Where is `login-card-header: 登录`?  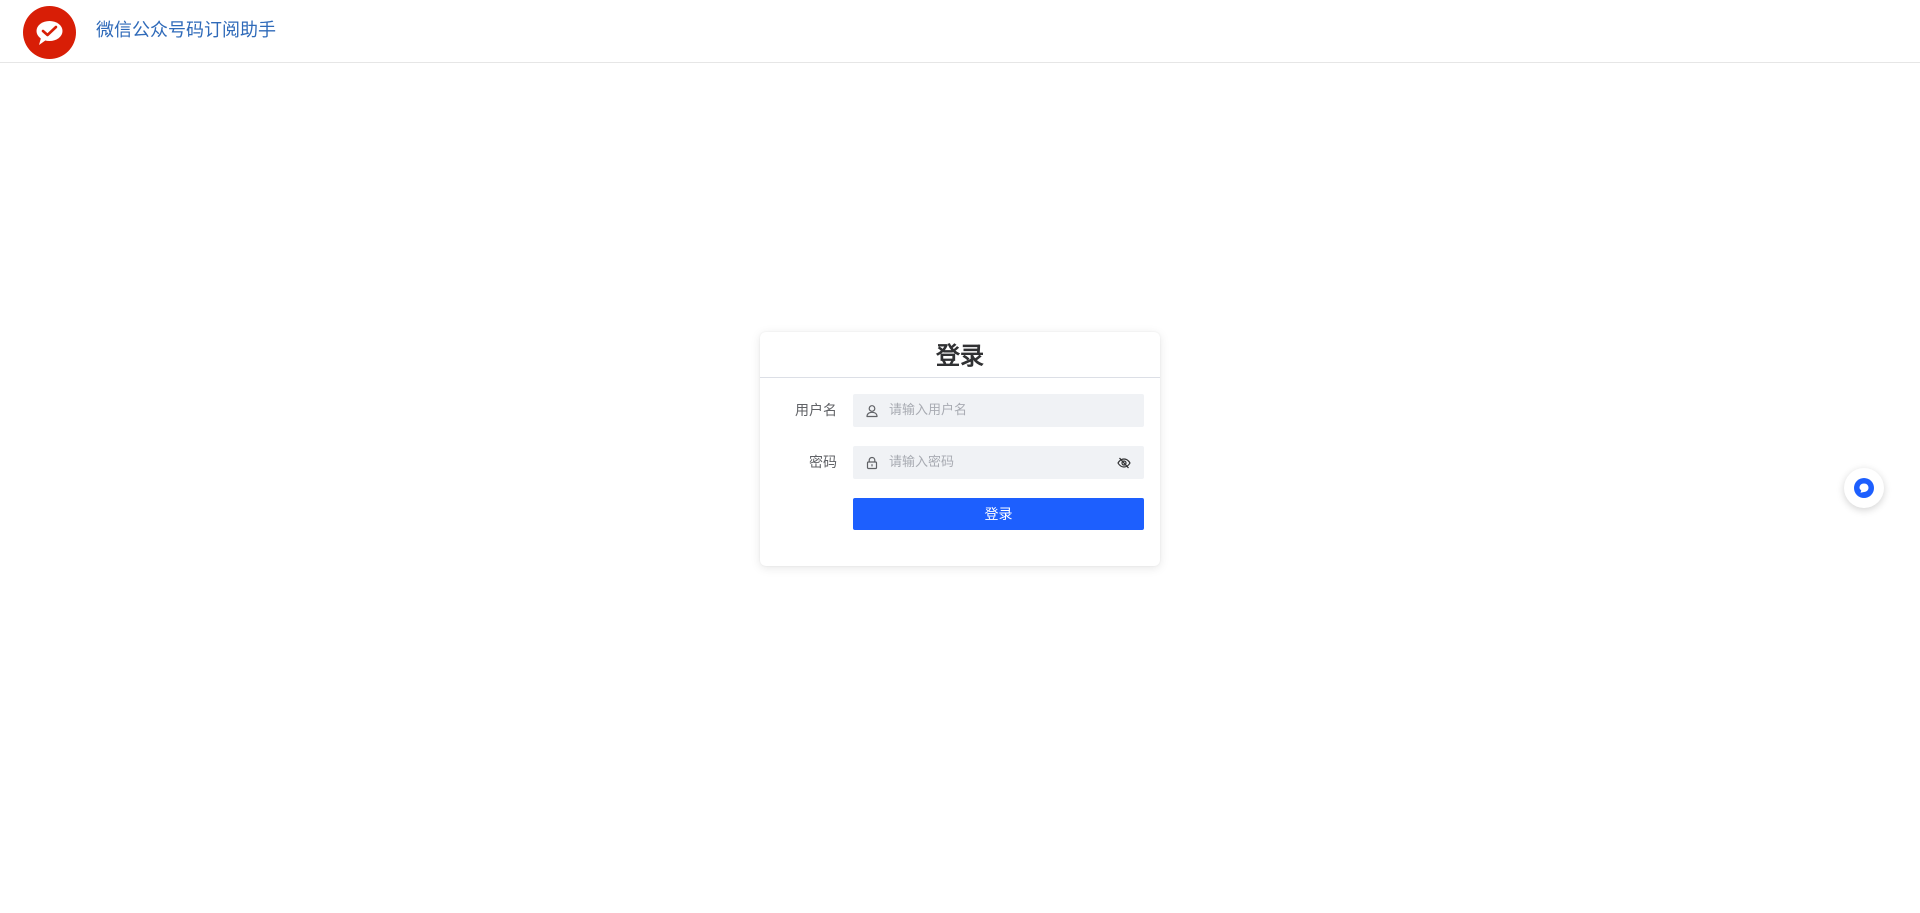
login-card-header: 登录 is located at coordinates (960, 355).